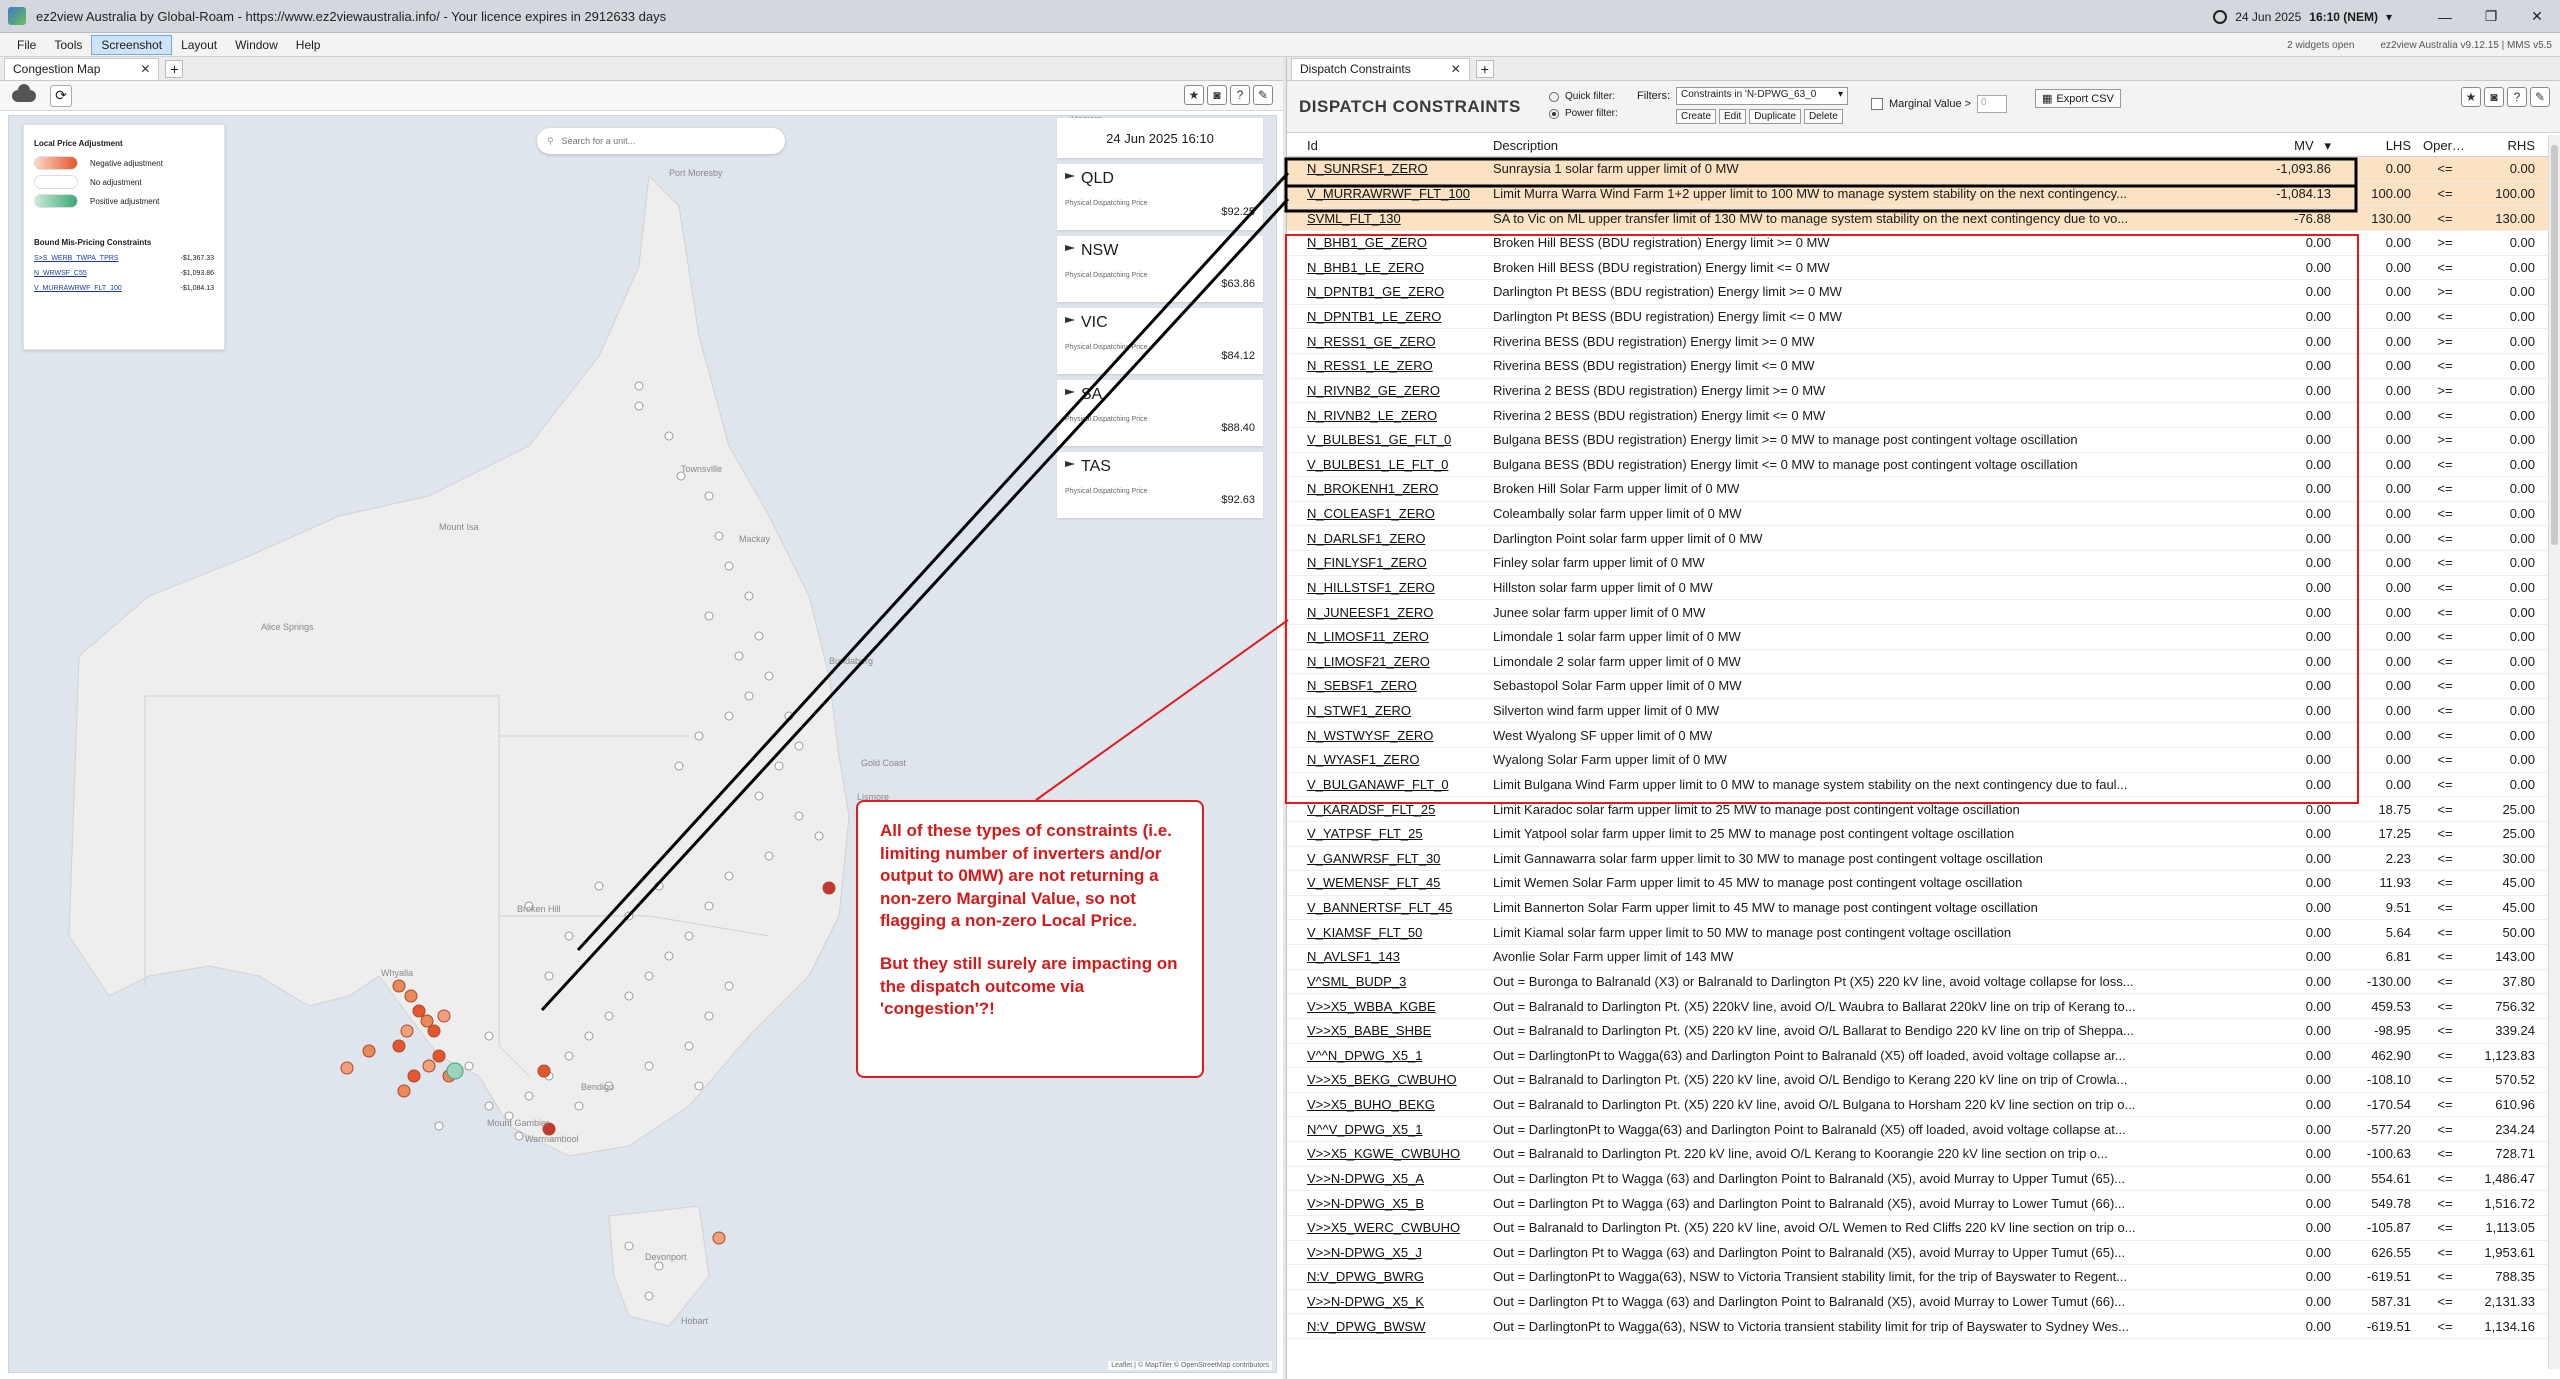 The image size is (2560, 1379). I want to click on cell-id: V>>N-DPWG_X5_J, so click(1387, 1252).